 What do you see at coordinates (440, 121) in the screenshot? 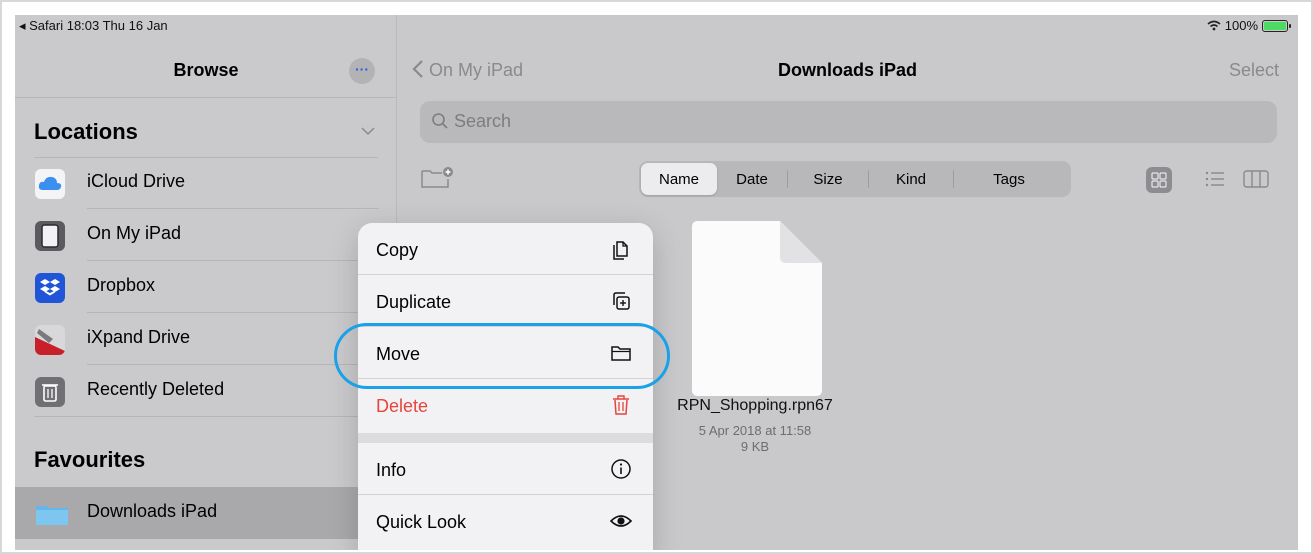
I see `search-icon` at bounding box center [440, 121].